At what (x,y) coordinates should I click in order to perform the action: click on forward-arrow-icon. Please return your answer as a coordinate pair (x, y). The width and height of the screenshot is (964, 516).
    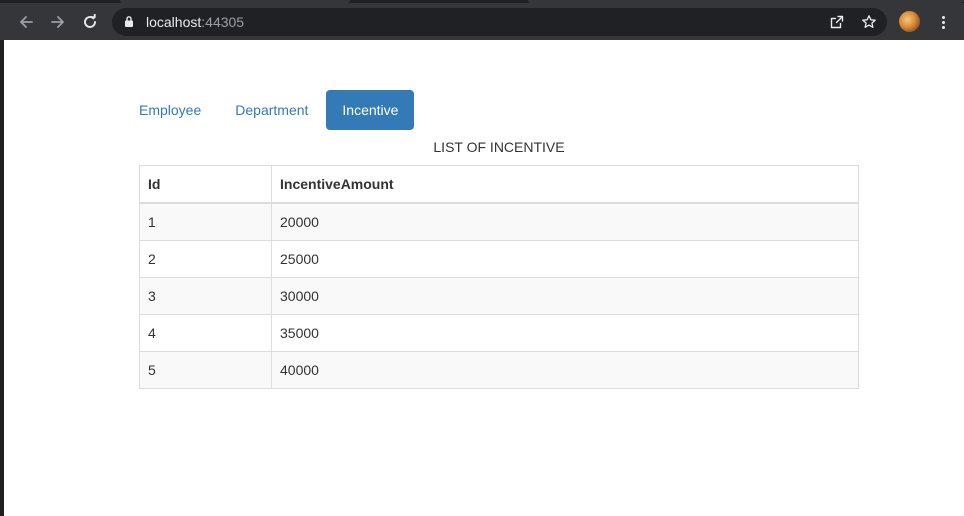
    Looking at the image, I should click on (58, 22).